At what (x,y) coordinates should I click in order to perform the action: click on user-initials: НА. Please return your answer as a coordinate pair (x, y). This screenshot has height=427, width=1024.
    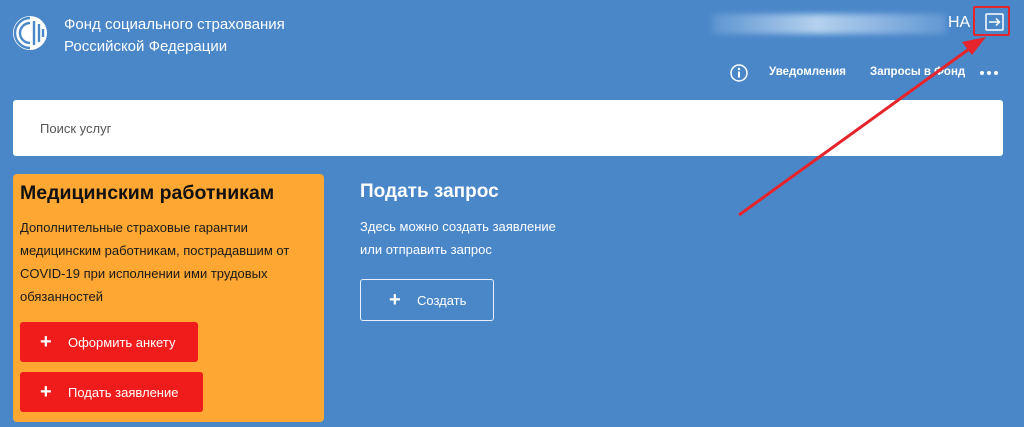
    Looking at the image, I should click on (959, 23).